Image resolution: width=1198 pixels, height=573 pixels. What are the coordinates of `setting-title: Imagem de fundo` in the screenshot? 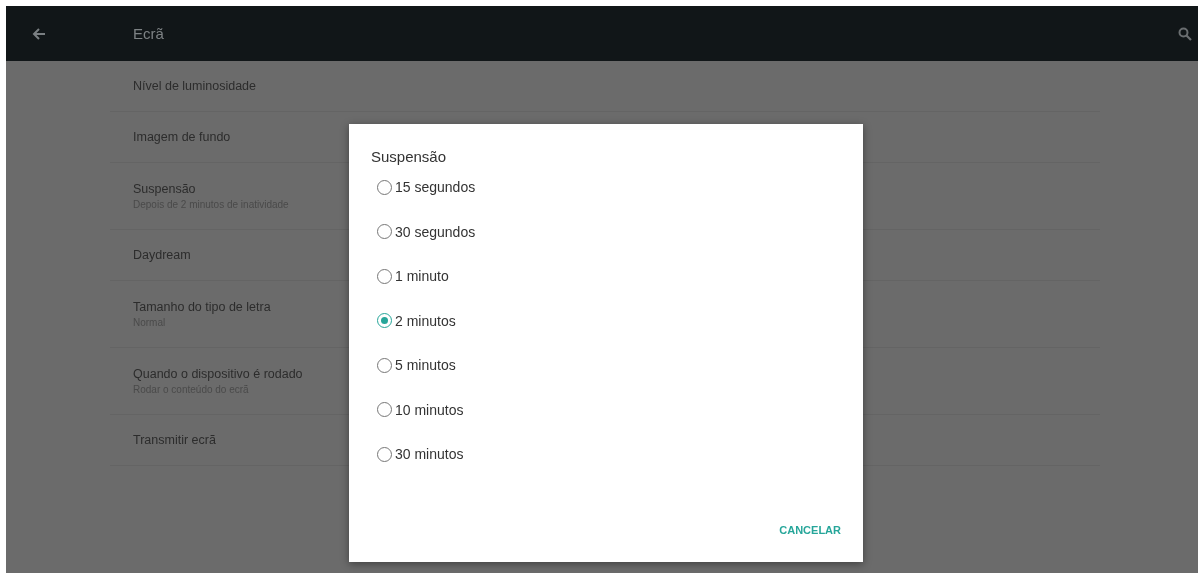 It's located at (182, 137).